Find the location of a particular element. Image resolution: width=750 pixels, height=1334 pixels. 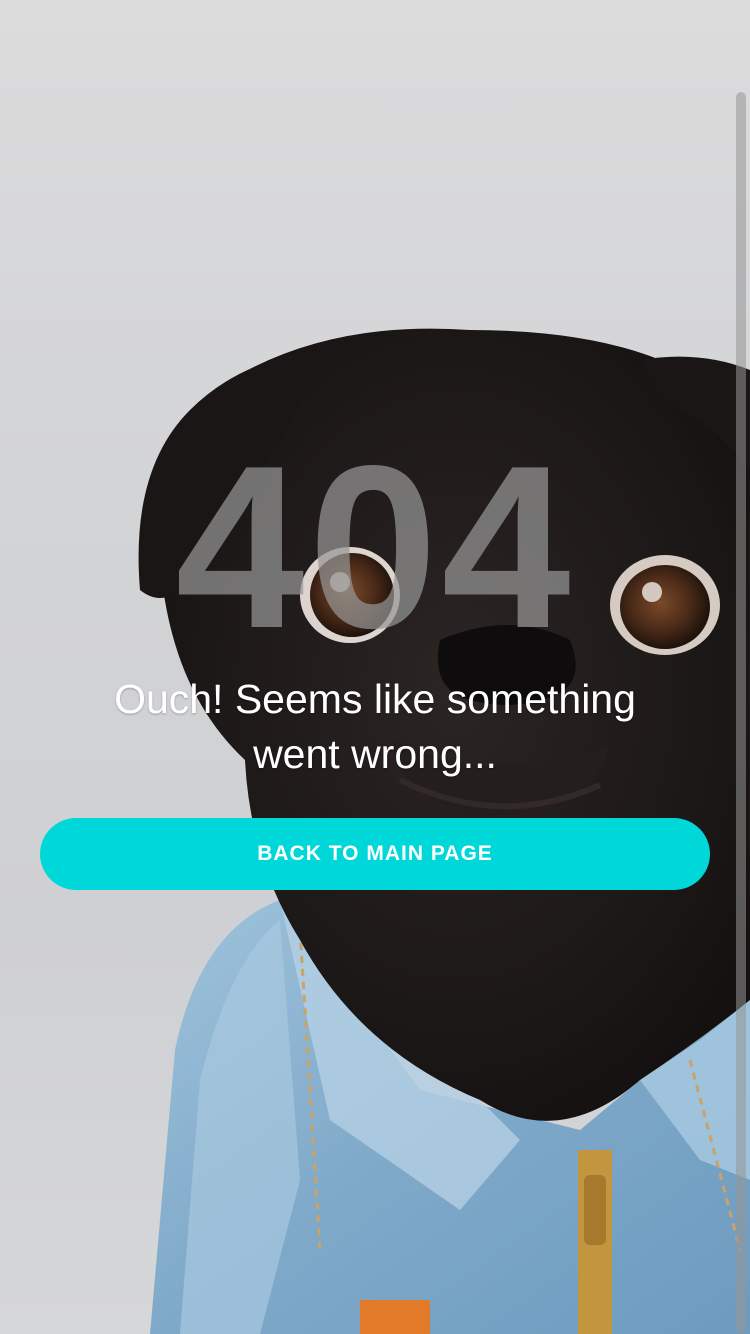

error-code: 404 is located at coordinates (375, 547).